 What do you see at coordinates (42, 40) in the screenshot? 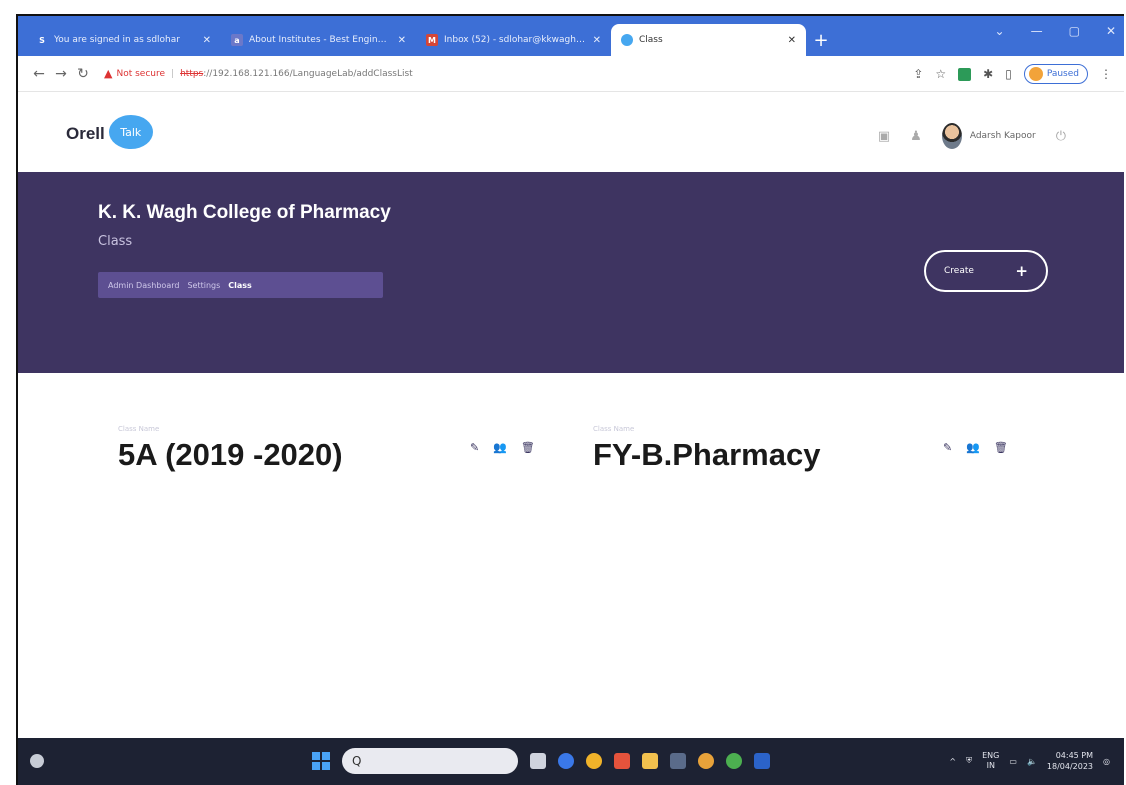
I see `sign-in-favicon-icon: S` at bounding box center [42, 40].